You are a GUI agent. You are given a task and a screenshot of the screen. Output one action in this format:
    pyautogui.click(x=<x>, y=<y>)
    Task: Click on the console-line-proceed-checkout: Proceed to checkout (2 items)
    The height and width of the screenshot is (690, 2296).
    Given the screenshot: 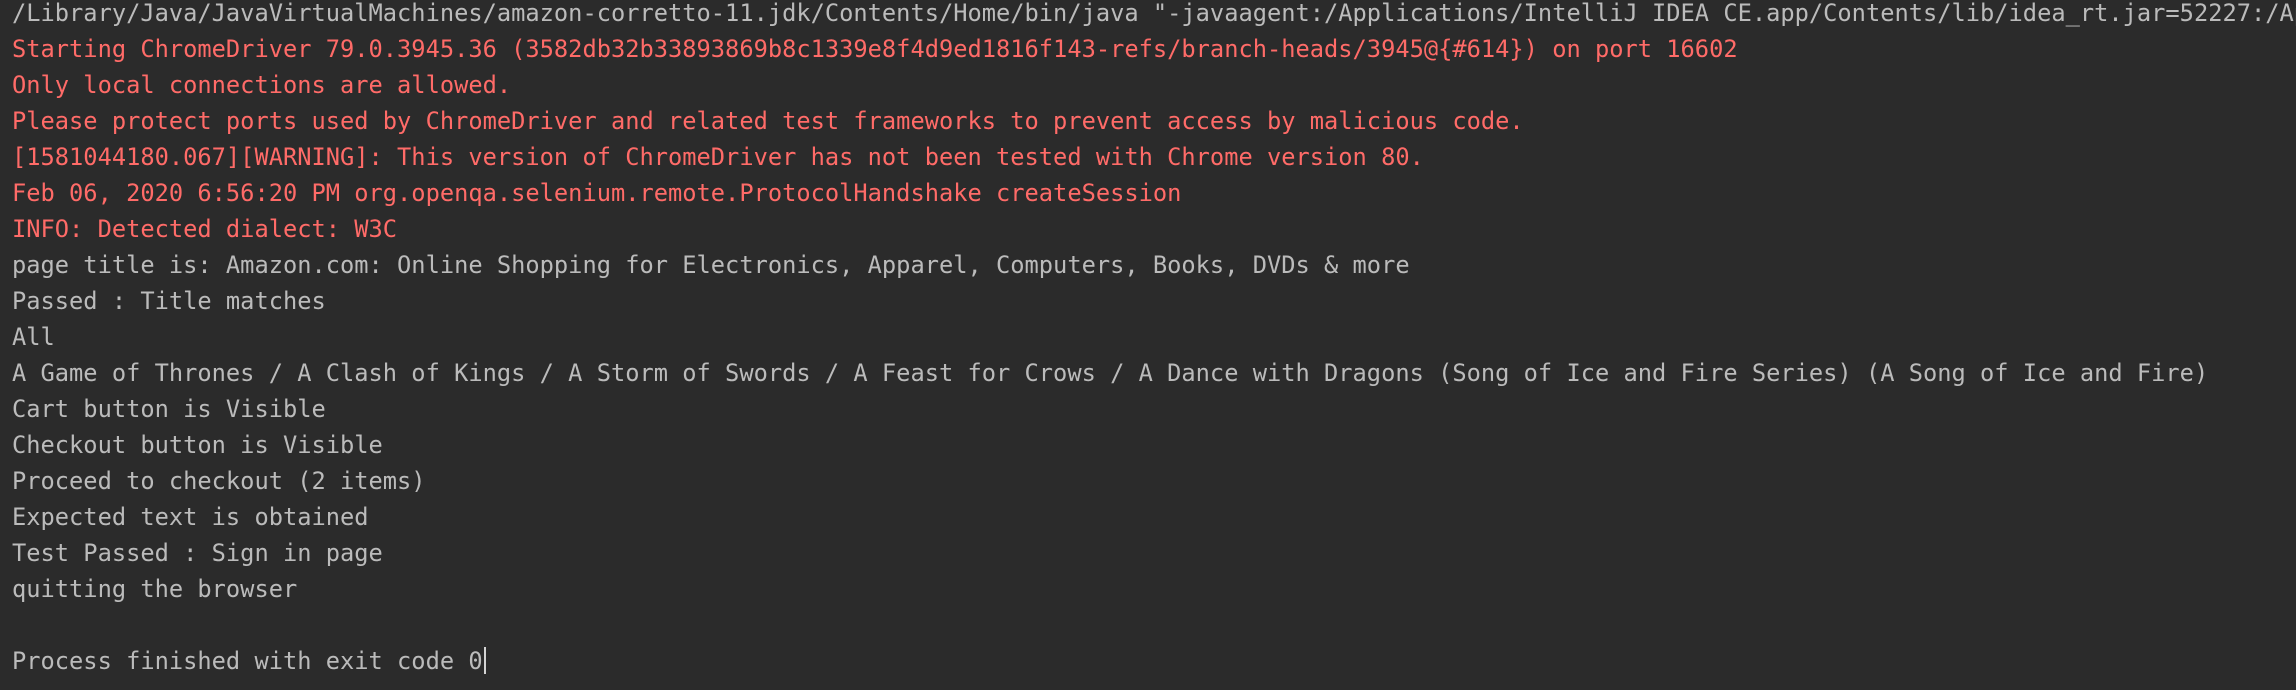 What is the action you would take?
    pyautogui.click(x=219, y=481)
    